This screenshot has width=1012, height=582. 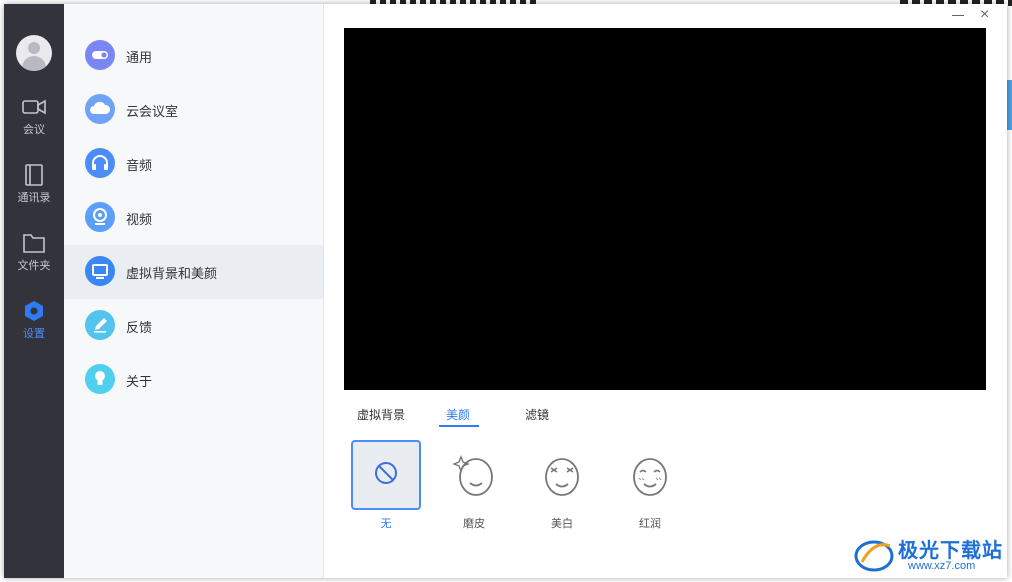 I want to click on rail-label: 会议, so click(x=34, y=130).